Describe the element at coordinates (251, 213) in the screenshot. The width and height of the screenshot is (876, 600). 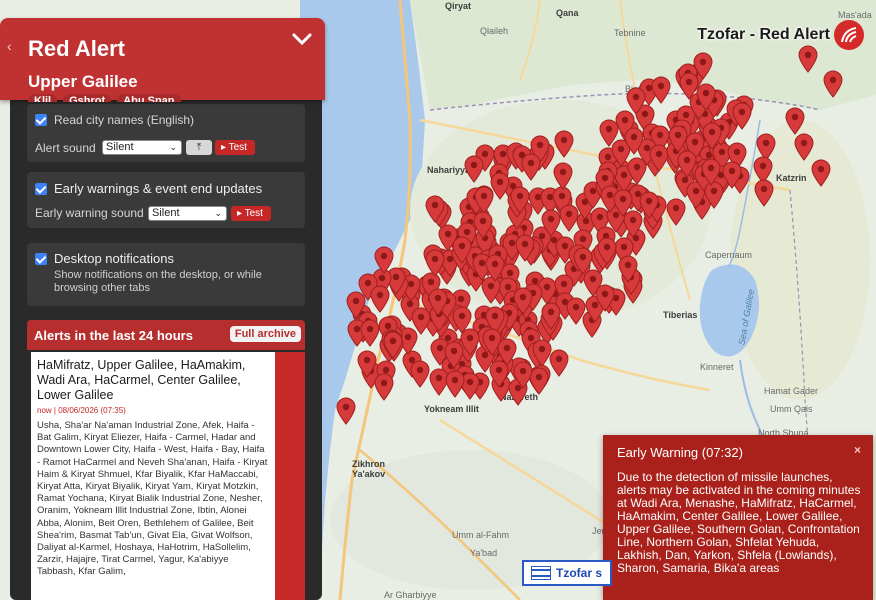
I see `early-warning-test-button: ▸ Test` at that location.